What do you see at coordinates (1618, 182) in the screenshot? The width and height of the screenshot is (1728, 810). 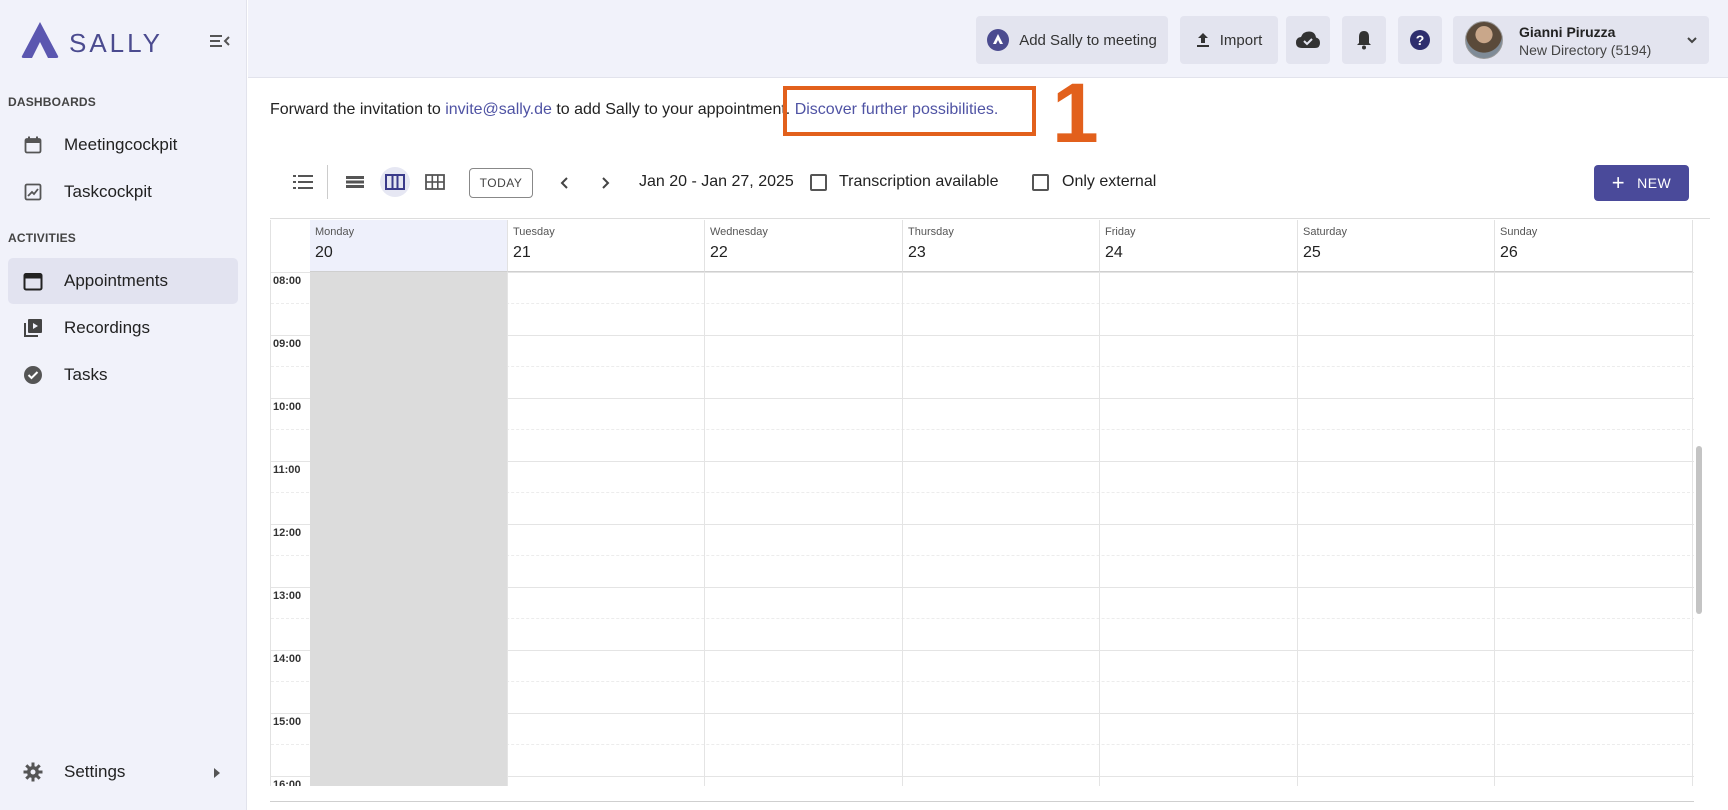 I see `plus-icon: +` at bounding box center [1618, 182].